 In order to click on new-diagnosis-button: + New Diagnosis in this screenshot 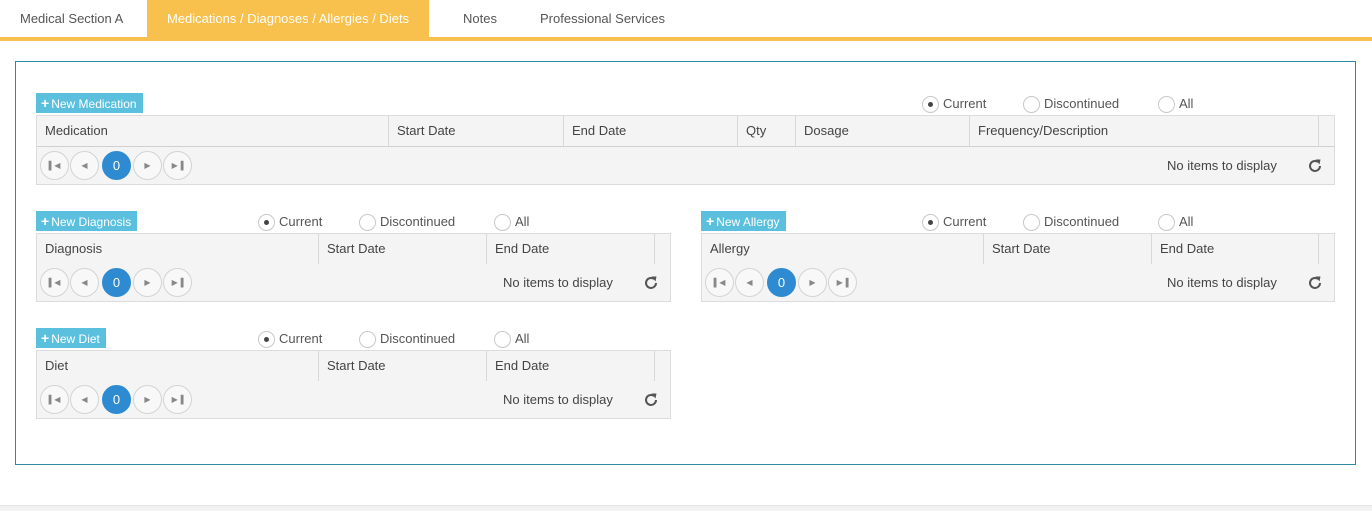, I will do `click(87, 221)`.